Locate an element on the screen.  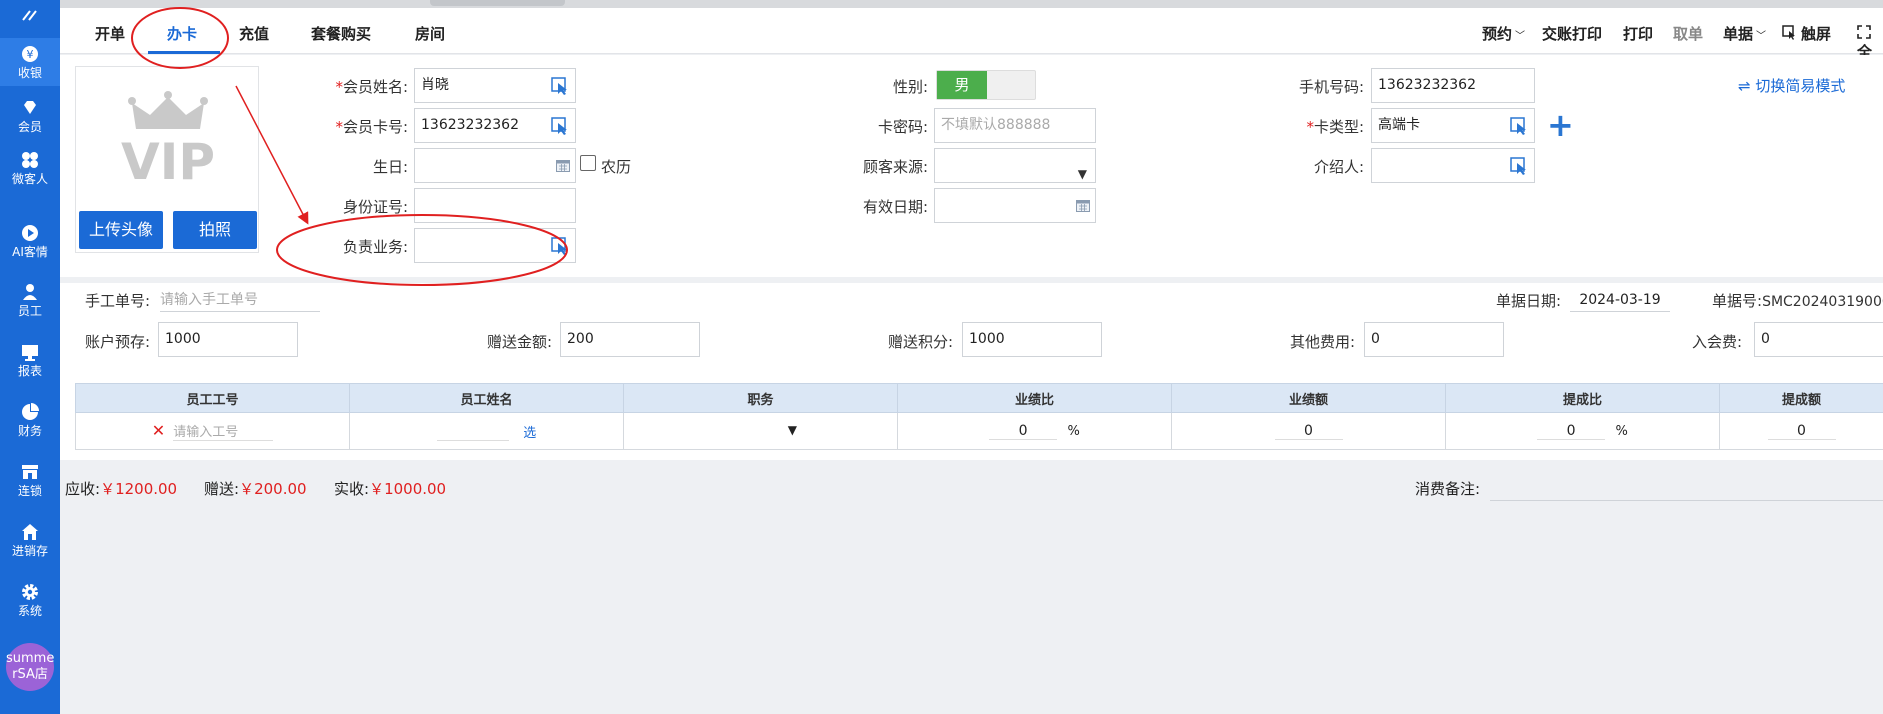
sidebar-item-system: 系统 is located at coordinates (30, 606).